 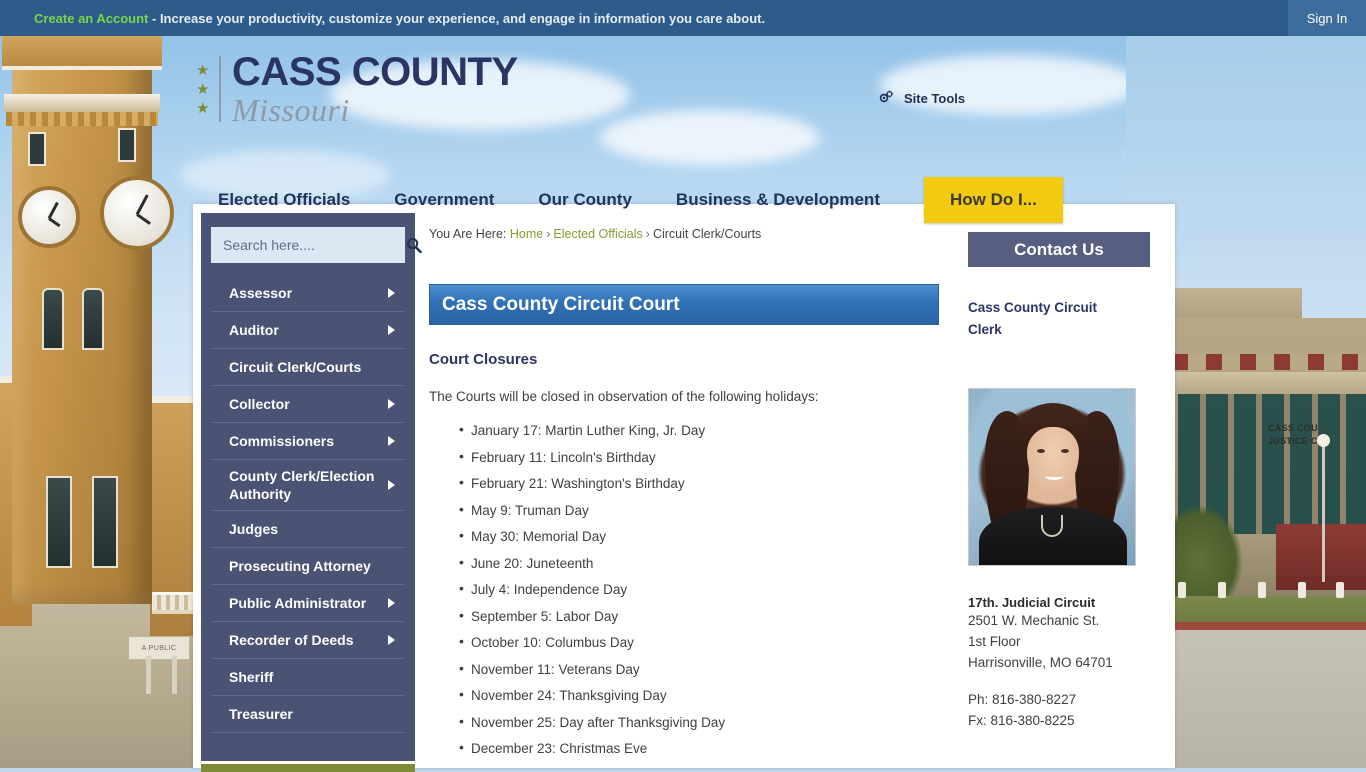 What do you see at coordinates (291, 640) in the screenshot?
I see `sidebar-item-label: Recorder of Deeds` at bounding box center [291, 640].